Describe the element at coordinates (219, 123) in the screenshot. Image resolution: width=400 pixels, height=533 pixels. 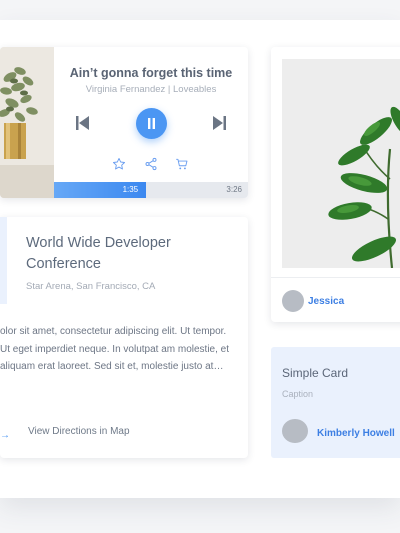
I see `next-track-icon` at that location.